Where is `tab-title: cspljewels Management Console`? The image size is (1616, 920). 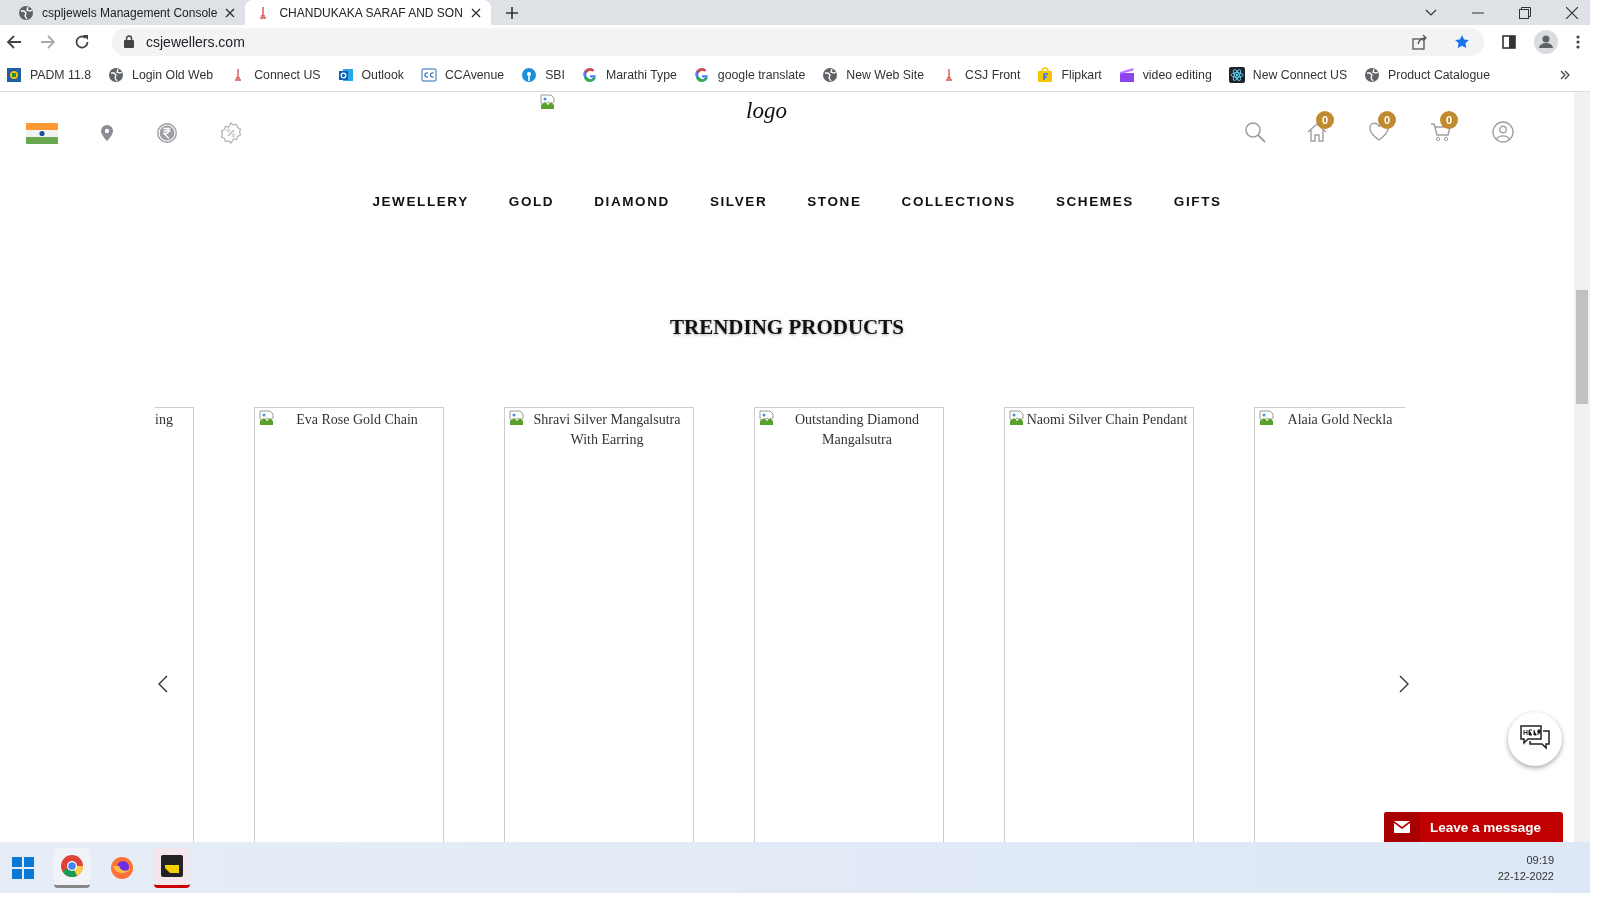
tab-title: cspljewels Management Console is located at coordinates (130, 12).